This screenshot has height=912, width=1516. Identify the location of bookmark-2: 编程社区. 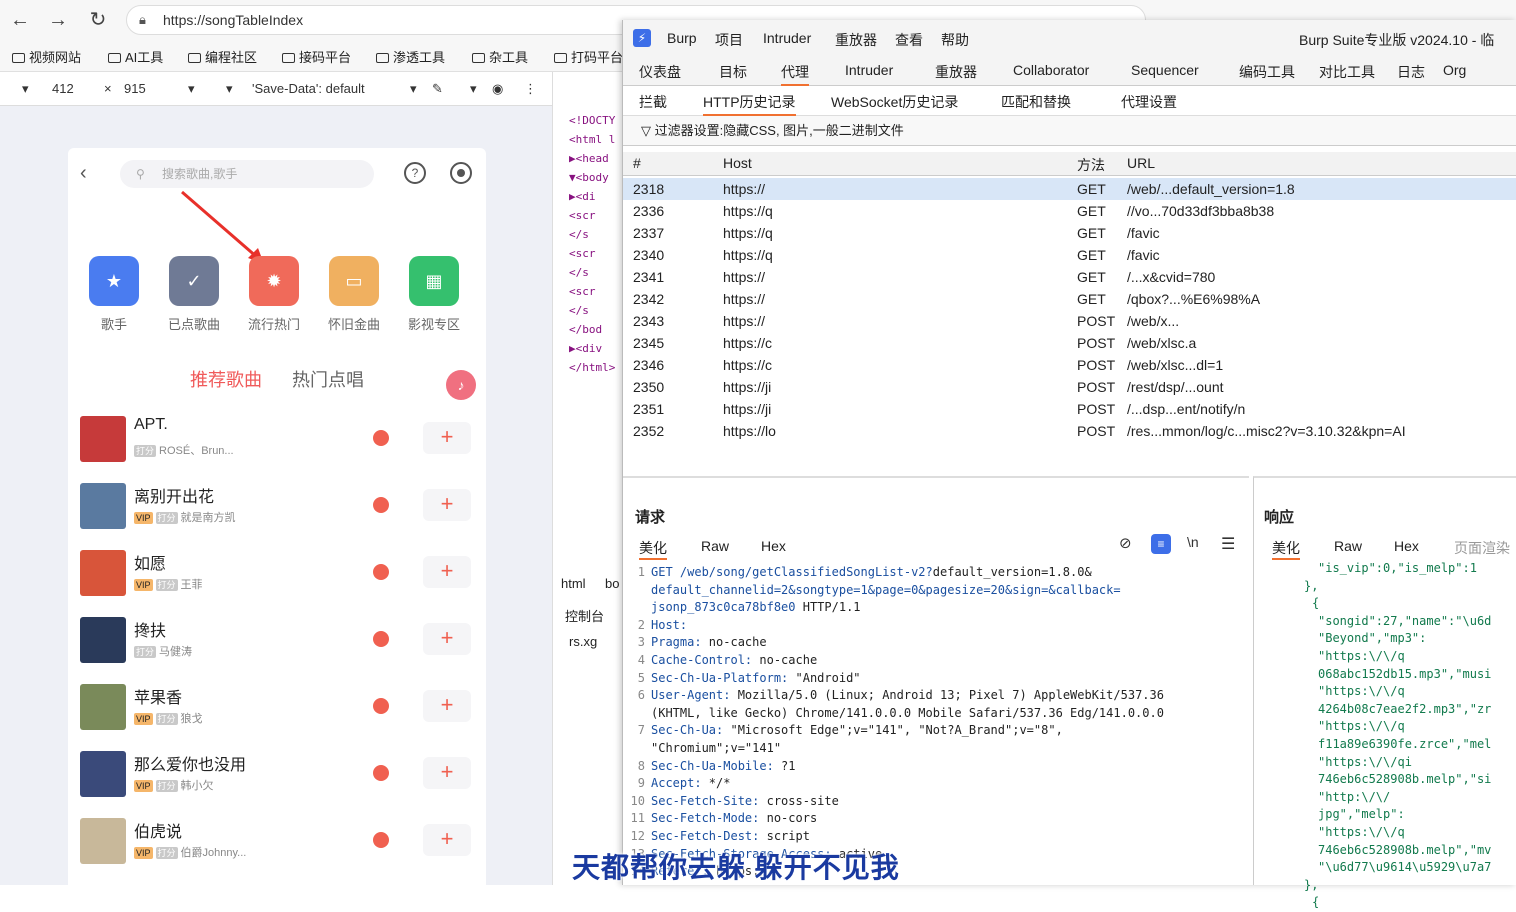
(222, 56).